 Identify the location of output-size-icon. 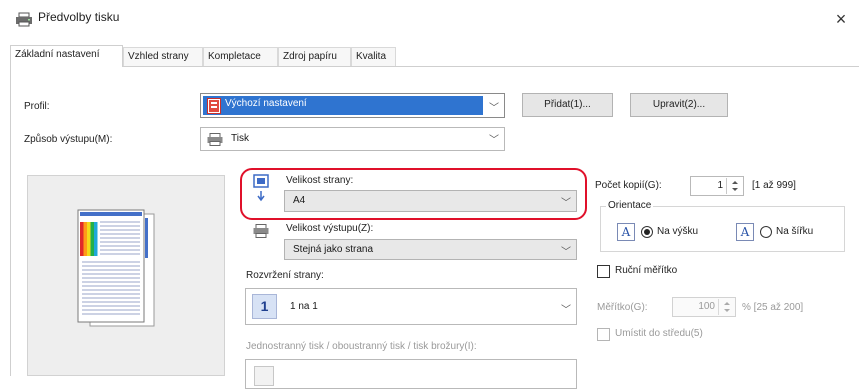
(261, 231).